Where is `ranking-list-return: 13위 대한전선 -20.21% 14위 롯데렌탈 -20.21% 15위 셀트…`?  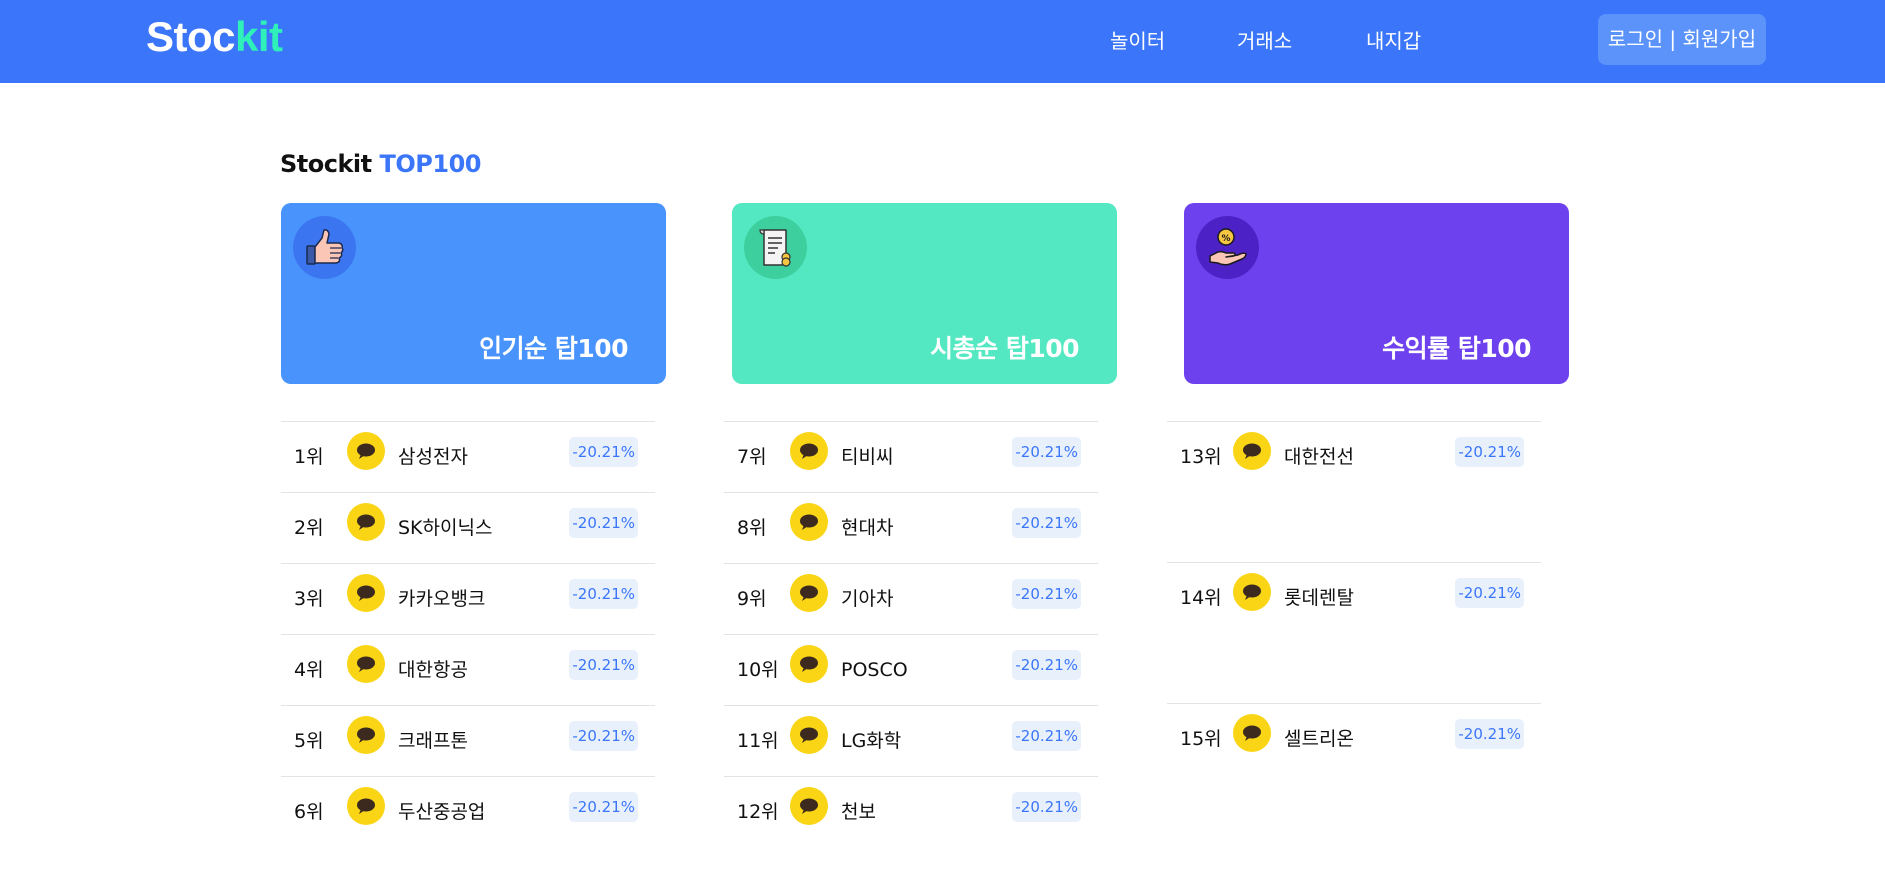
ranking-list-return: 13위 대한전선 -20.21% 14위 롯데렌탈 -20.21% 15위 셀트… is located at coordinates (1354, 597).